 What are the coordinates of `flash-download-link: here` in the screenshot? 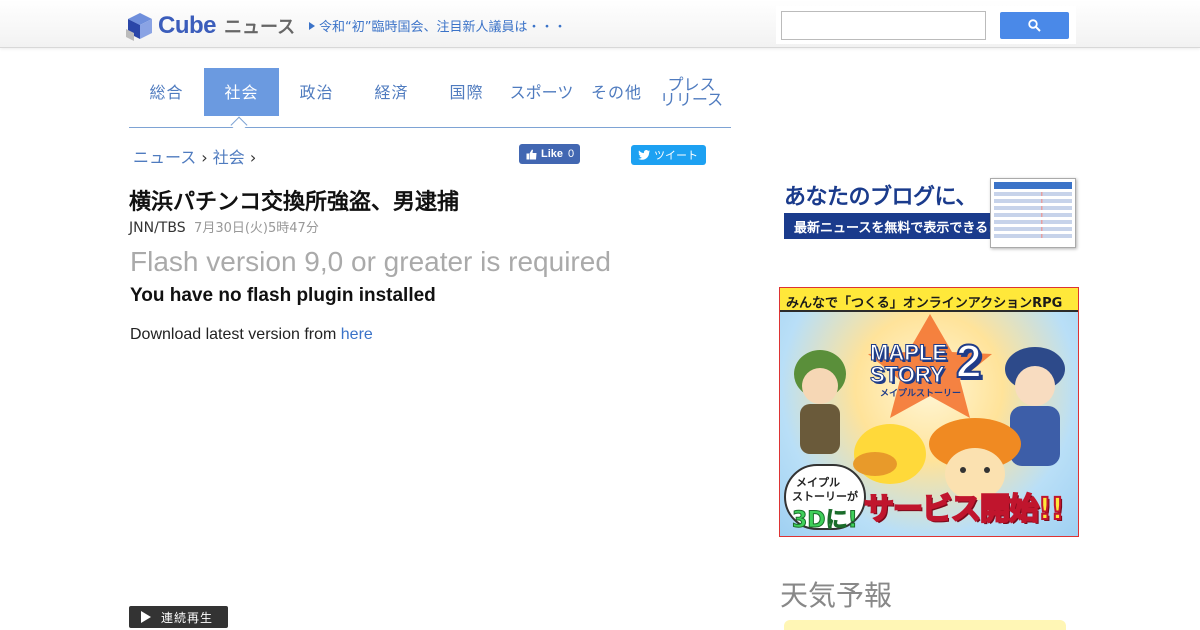 It's located at (357, 334).